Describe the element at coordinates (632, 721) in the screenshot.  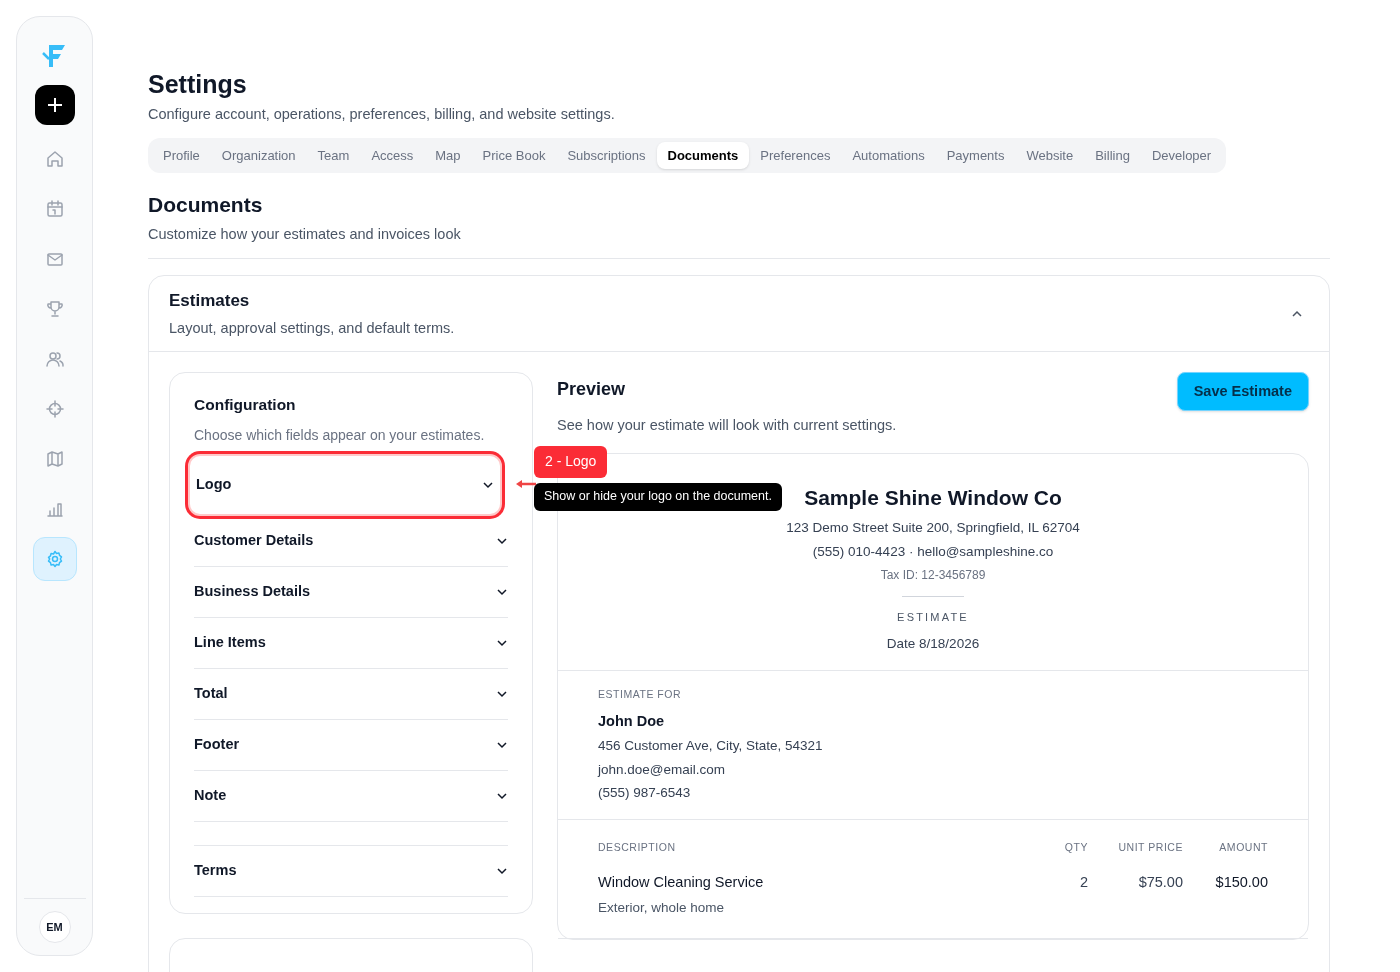
I see `customer-name: John Doe` at that location.